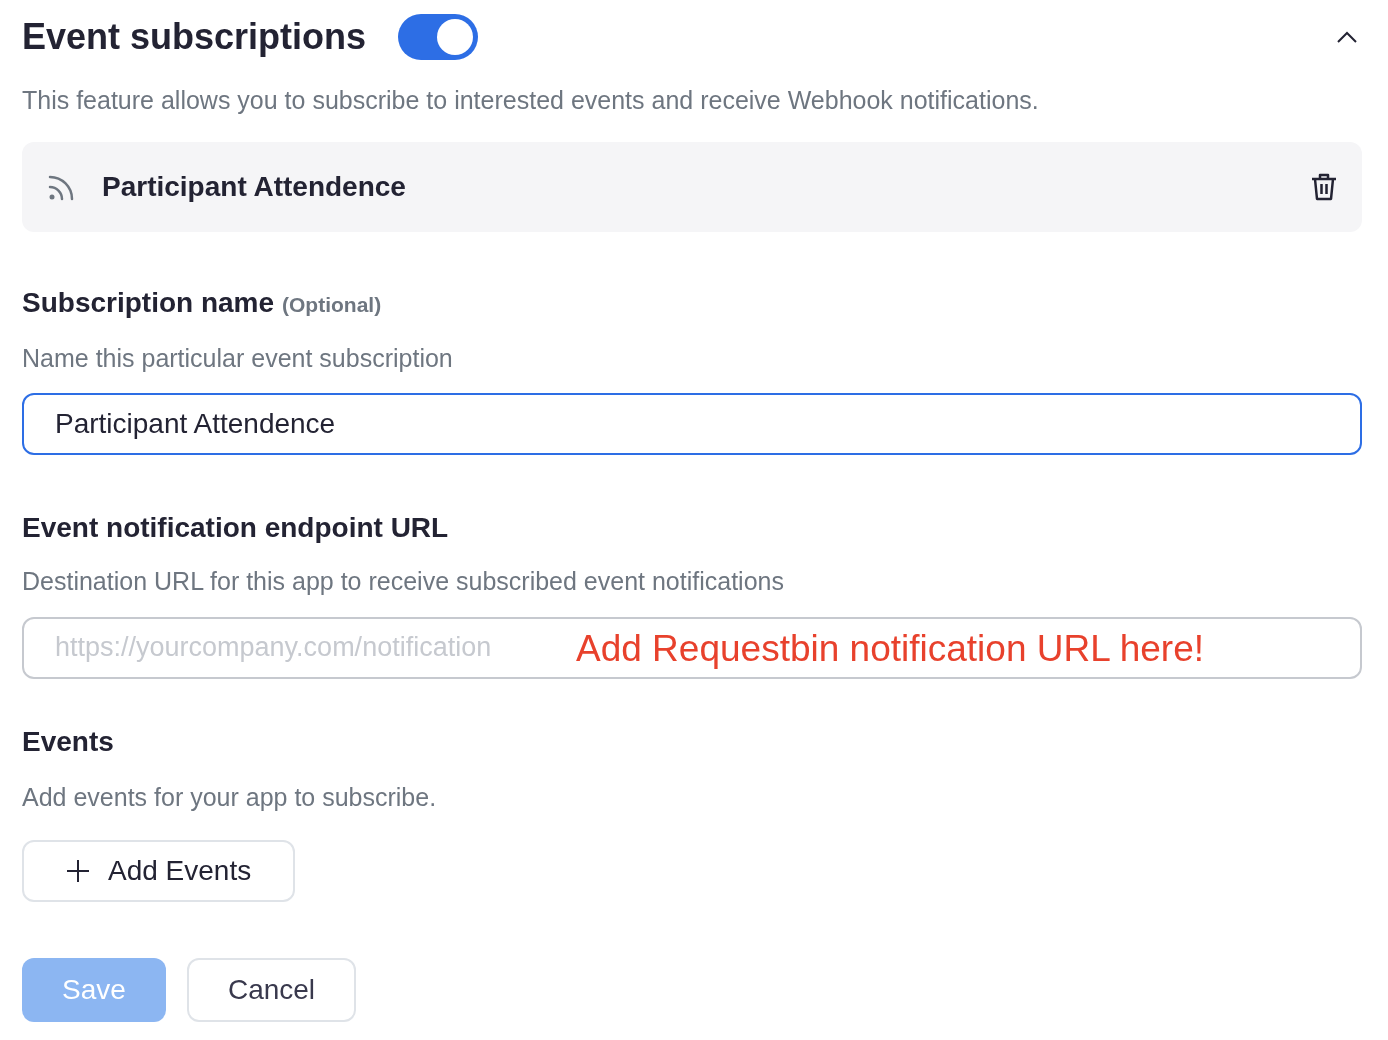 The image size is (1388, 1040). Describe the element at coordinates (692, 424) in the screenshot. I see `subscription-name-field: Participant Attendence` at that location.